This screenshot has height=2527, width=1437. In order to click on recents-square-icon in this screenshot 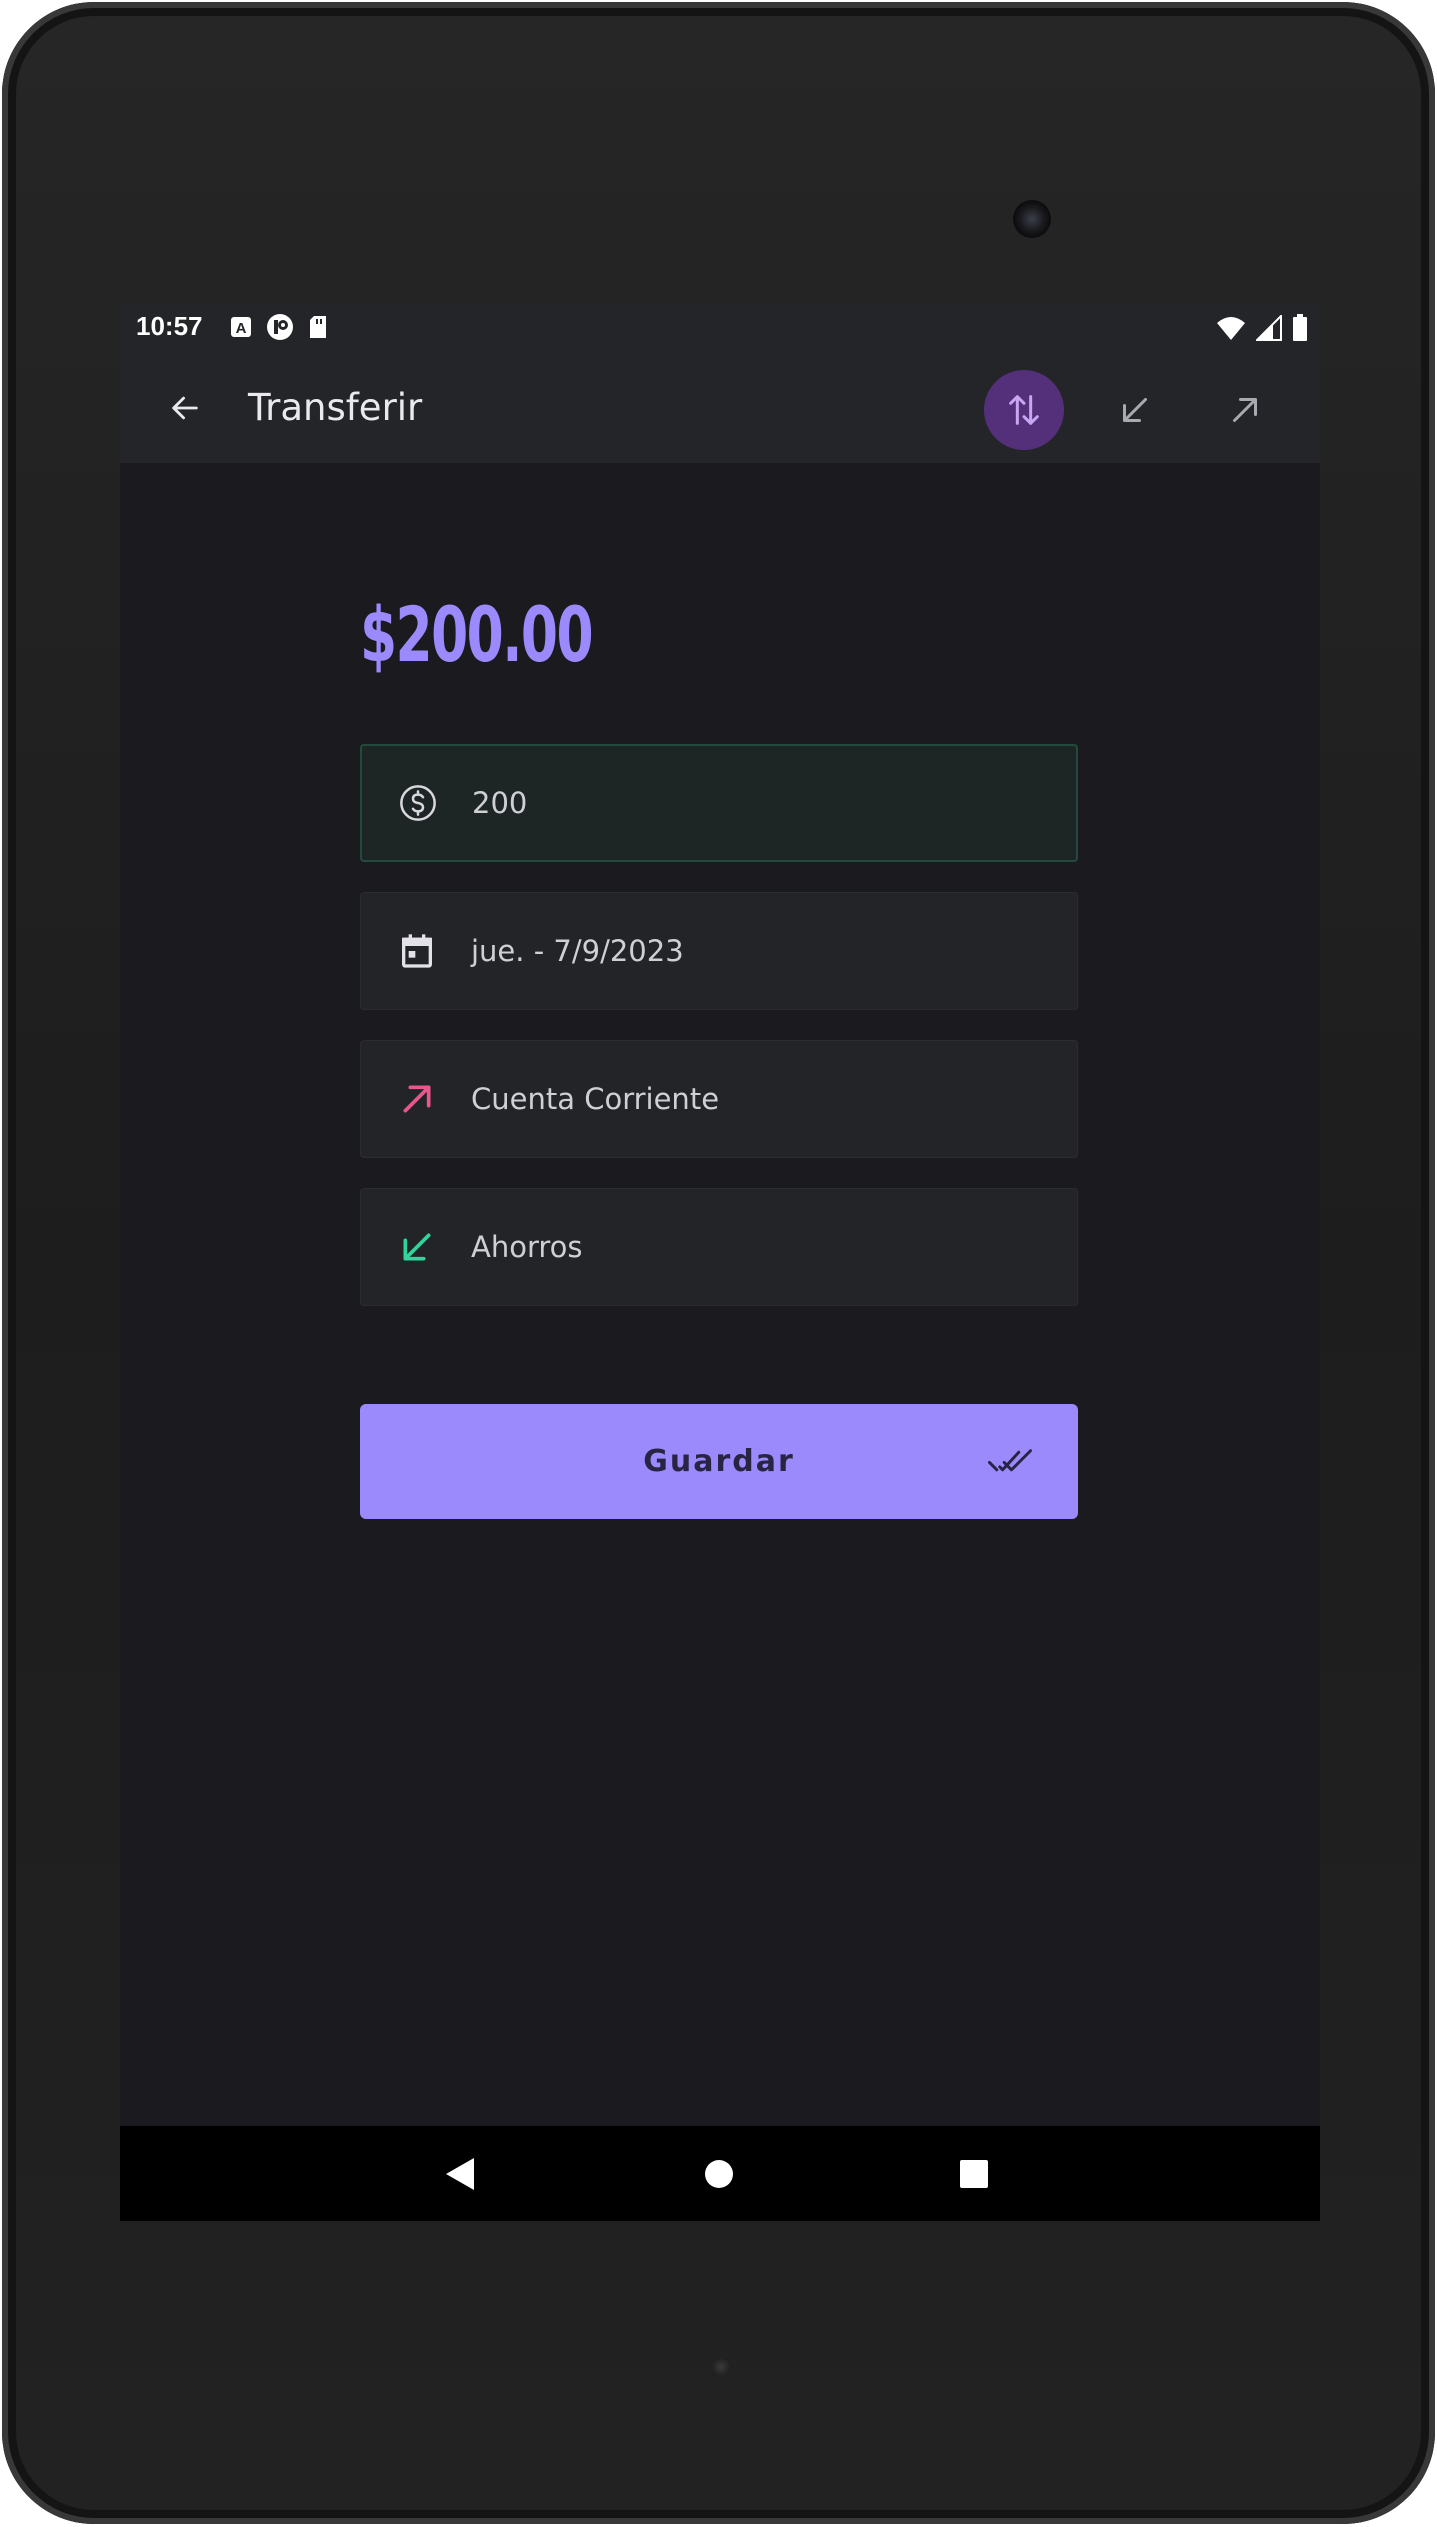, I will do `click(974, 2174)`.